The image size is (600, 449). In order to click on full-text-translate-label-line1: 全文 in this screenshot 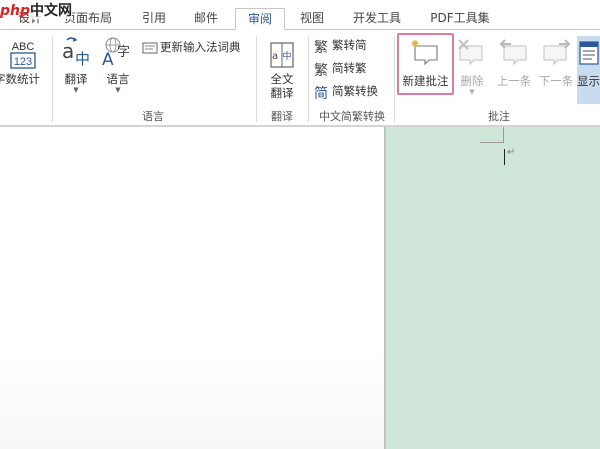, I will do `click(282, 79)`.